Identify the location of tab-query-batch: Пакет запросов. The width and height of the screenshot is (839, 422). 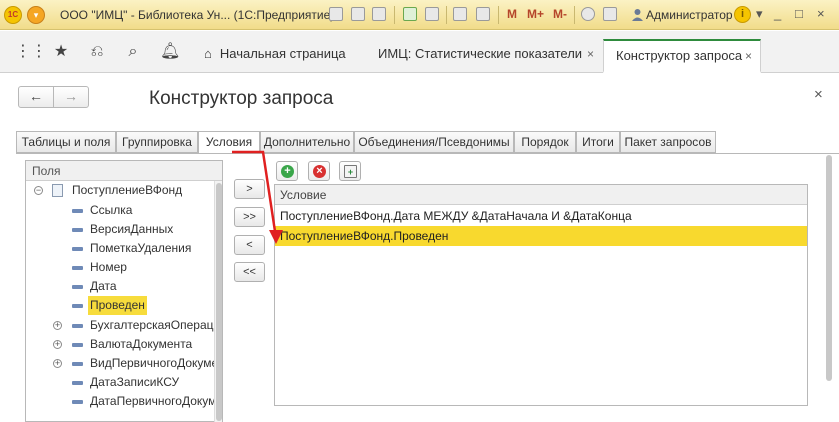
(668, 142).